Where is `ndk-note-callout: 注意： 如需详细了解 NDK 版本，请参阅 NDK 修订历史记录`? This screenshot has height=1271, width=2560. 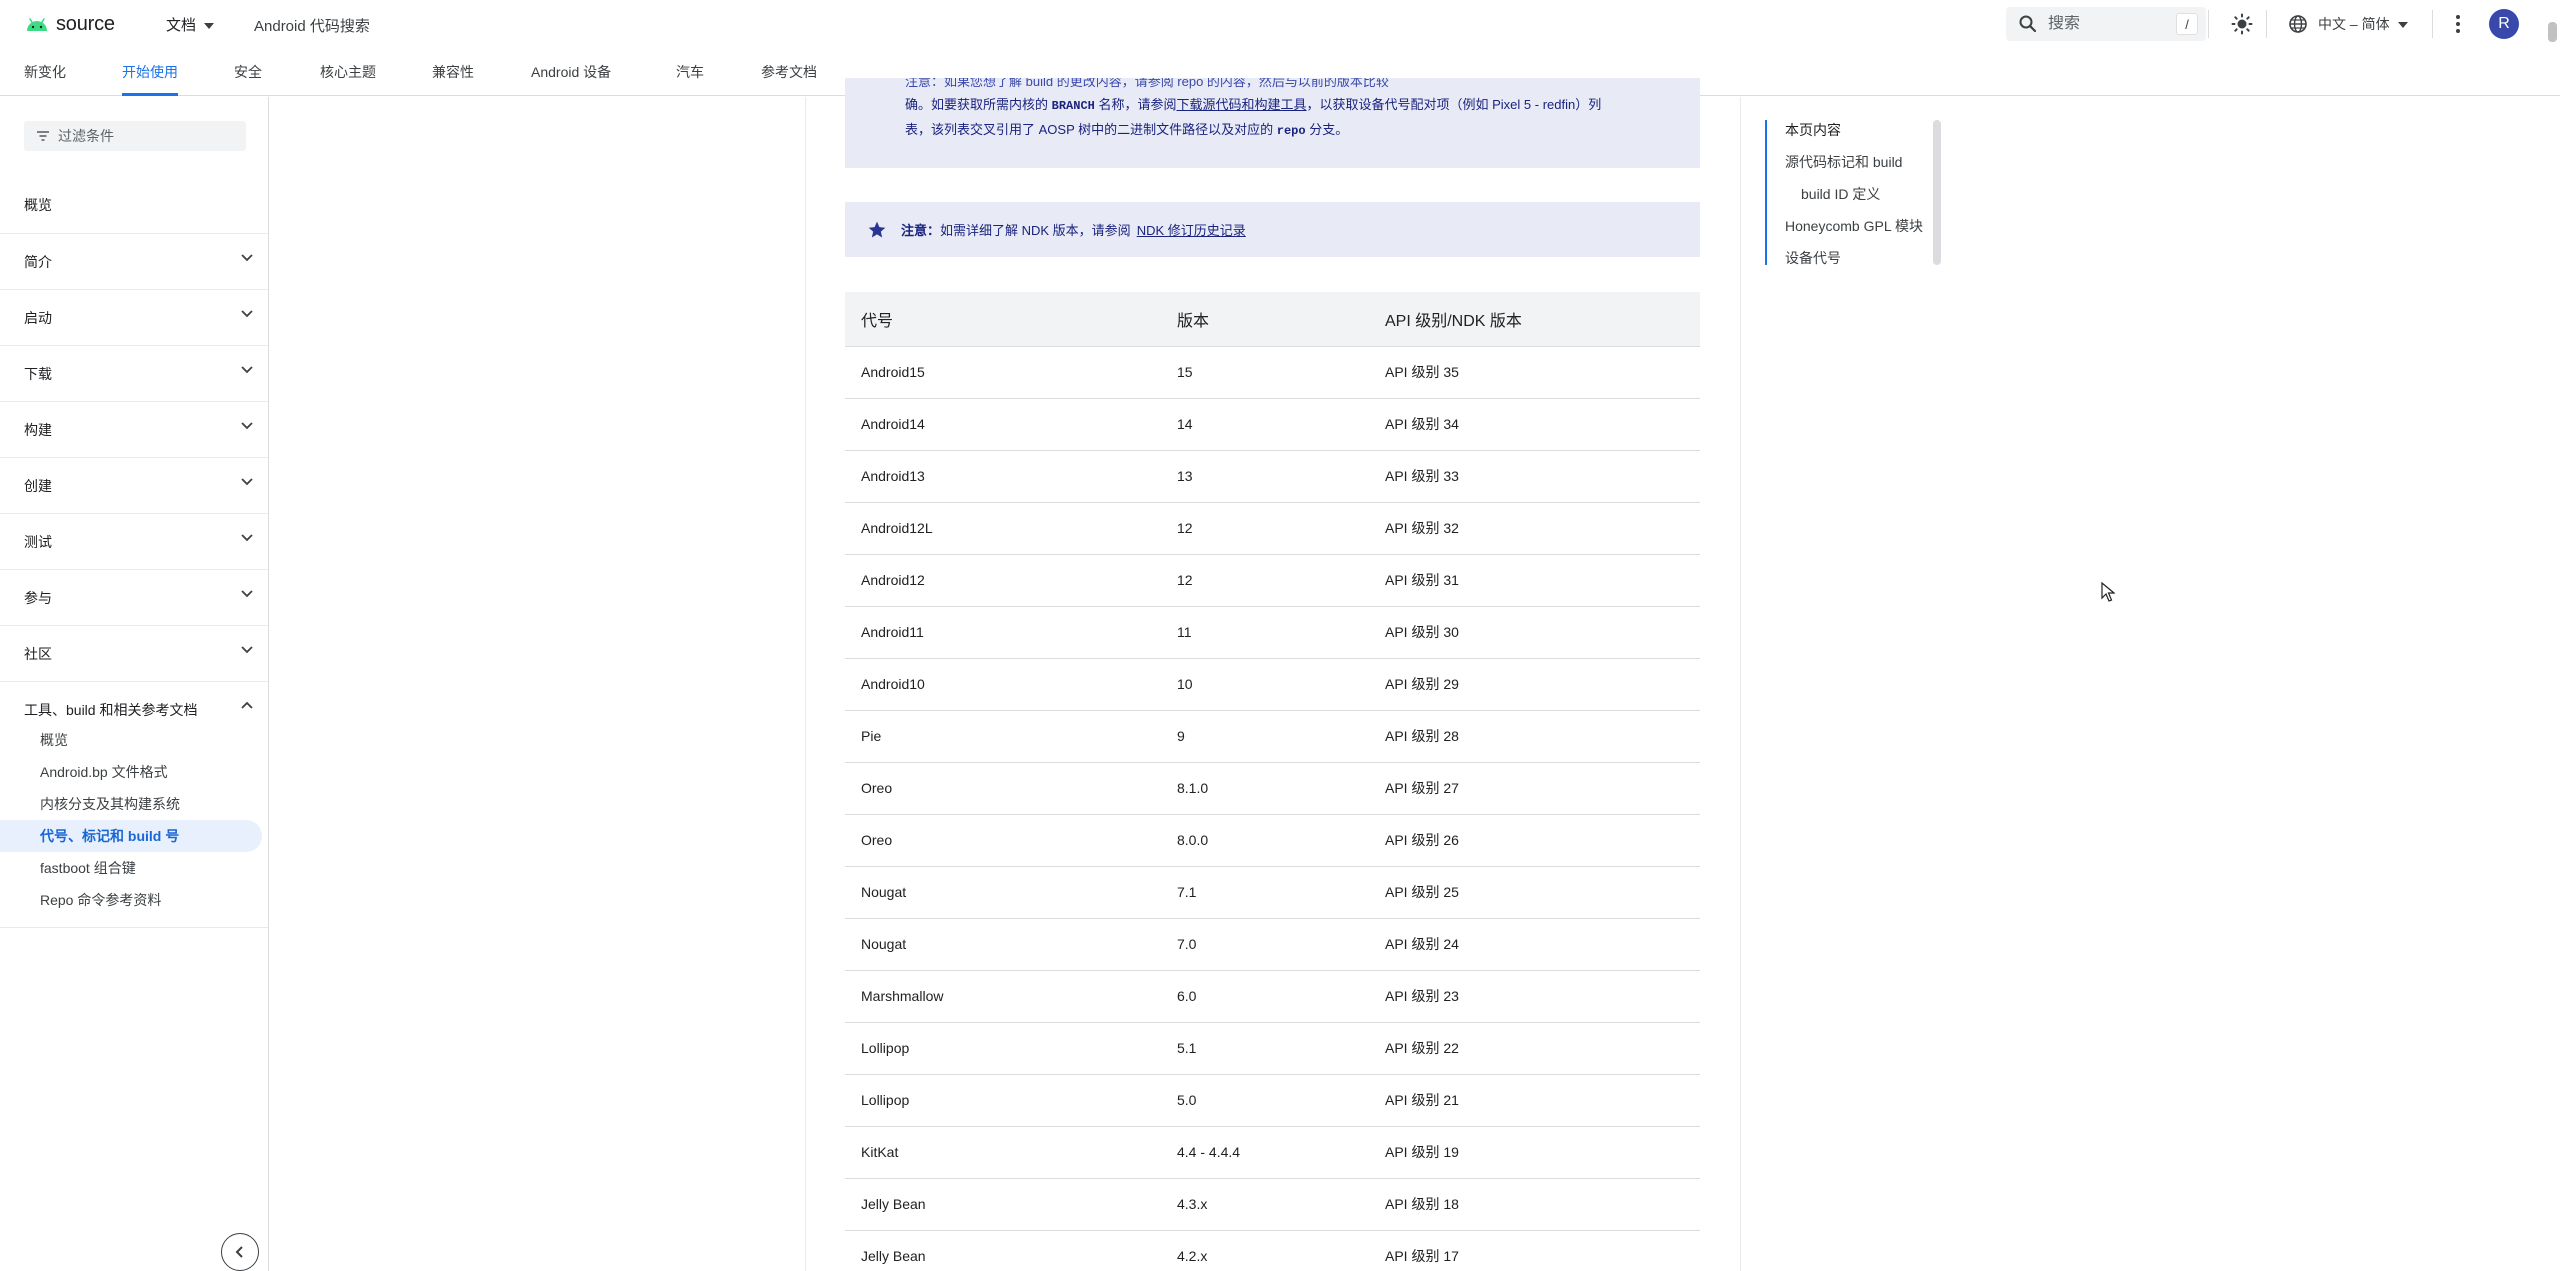
ndk-note-callout: 注意： 如需详细了解 NDK 版本，请参阅 NDK 修订历史记录 is located at coordinates (1272, 229).